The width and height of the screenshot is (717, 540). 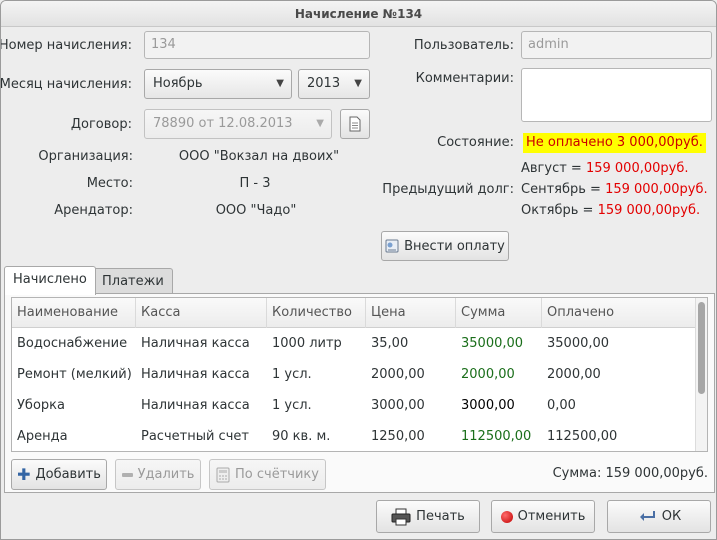 I want to click on year-select-value: 2013, so click(x=324, y=83).